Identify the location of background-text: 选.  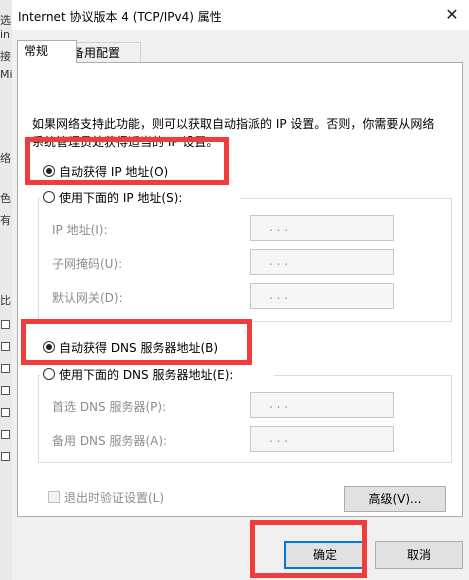
(5, 20).